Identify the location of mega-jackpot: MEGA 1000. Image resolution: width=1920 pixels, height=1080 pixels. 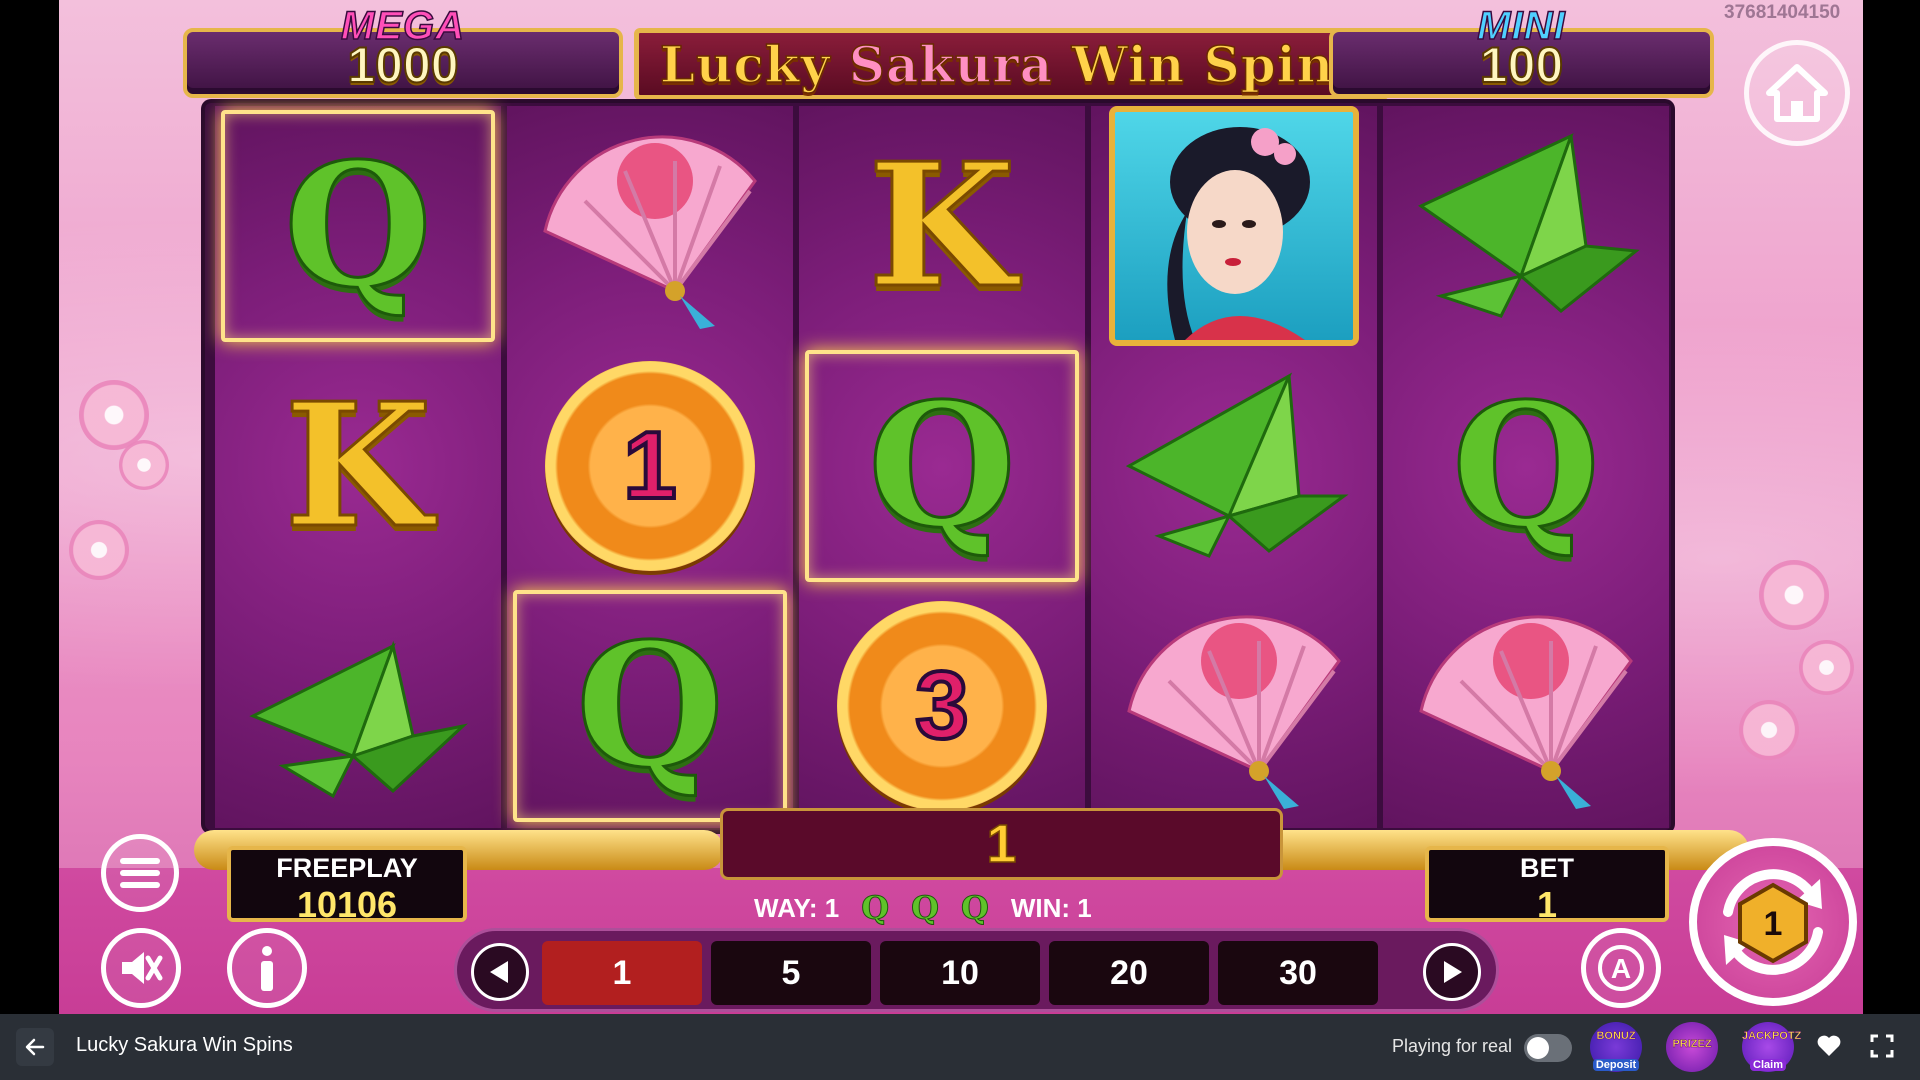
(403, 50).